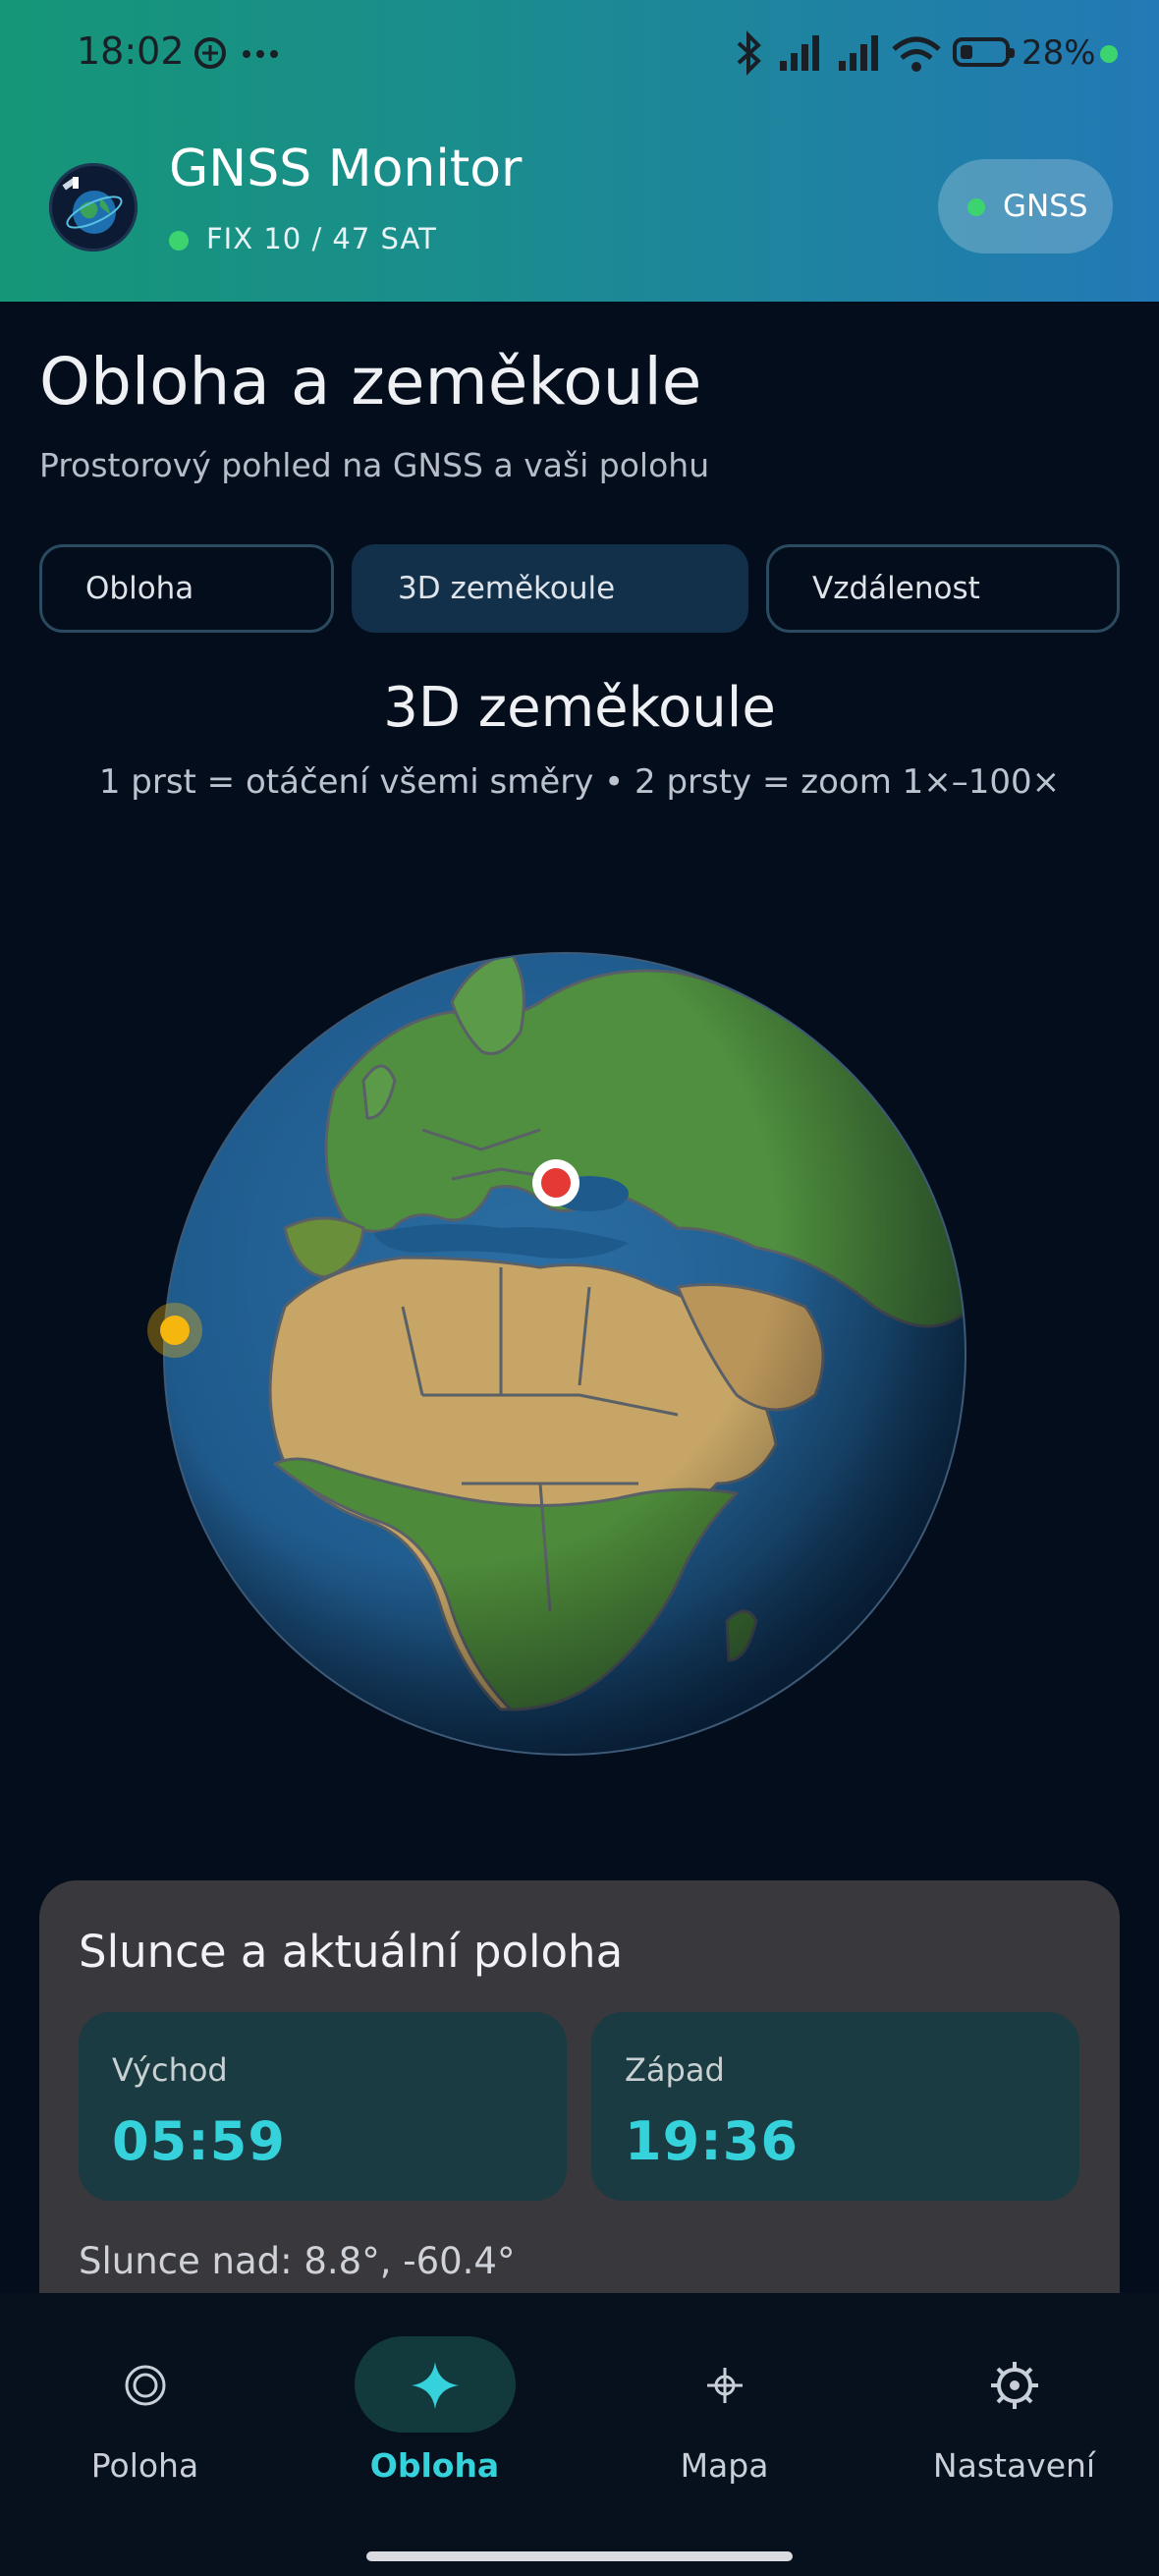  Describe the element at coordinates (374, 465) in the screenshot. I see `page-subtitle: Prostorový pohled na GNSS a vaši polohu` at that location.